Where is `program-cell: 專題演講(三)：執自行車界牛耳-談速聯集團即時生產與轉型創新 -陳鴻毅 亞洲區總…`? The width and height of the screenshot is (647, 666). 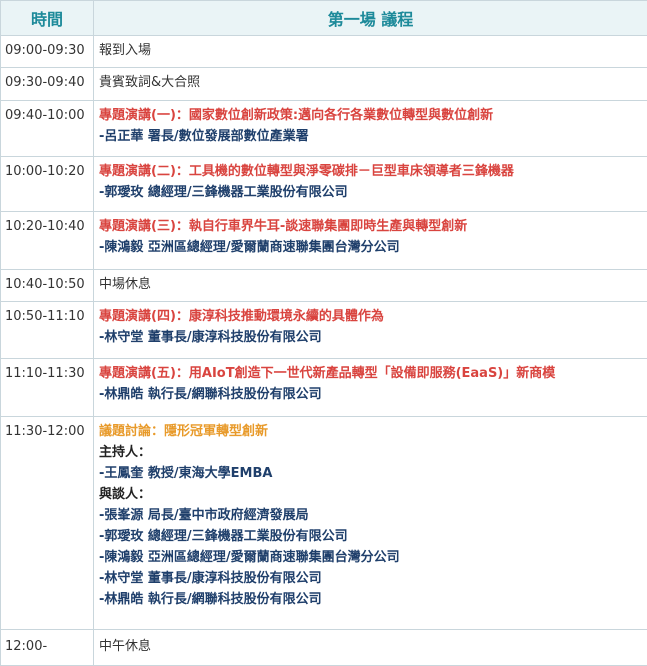
program-cell: 專題演講(三)：執自行車界牛耳-談速聯集團即時生產與轉型創新 -陳鴻毅 亞洲區總… is located at coordinates (370, 241).